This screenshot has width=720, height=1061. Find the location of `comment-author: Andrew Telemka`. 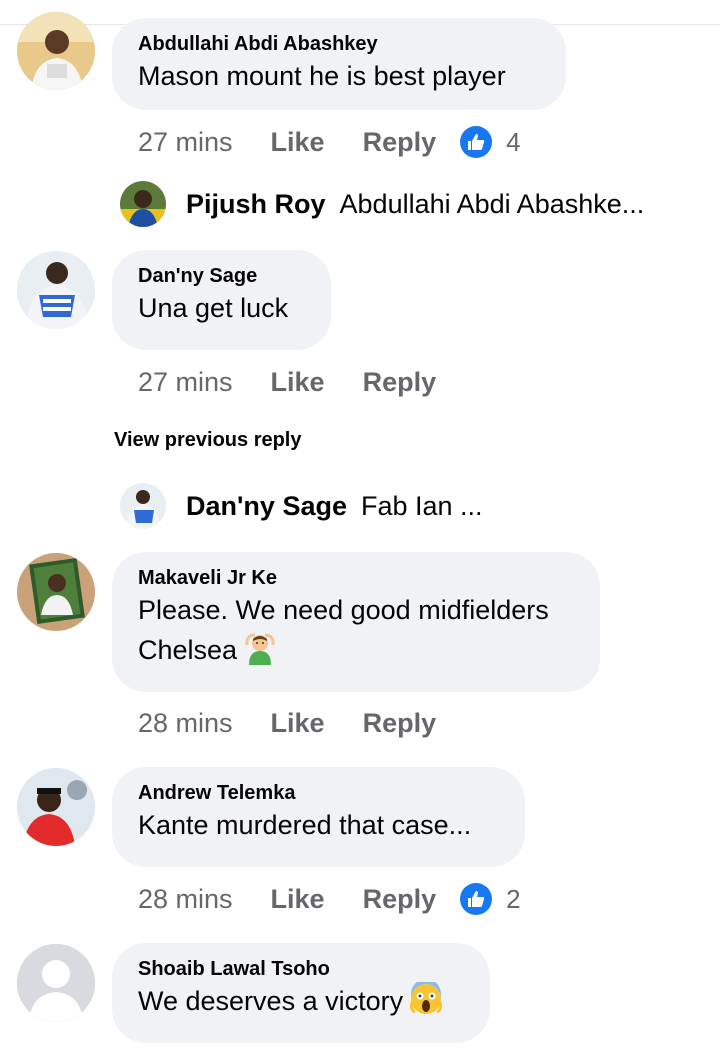

comment-author: Andrew Telemka is located at coordinates (318, 793).